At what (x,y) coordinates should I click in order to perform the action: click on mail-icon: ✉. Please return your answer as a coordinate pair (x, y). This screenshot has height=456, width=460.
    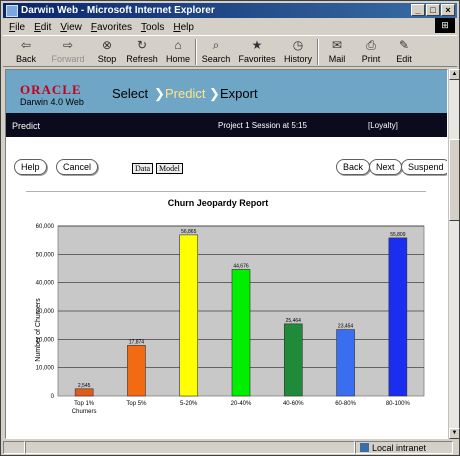
    Looking at the image, I should click on (337, 45).